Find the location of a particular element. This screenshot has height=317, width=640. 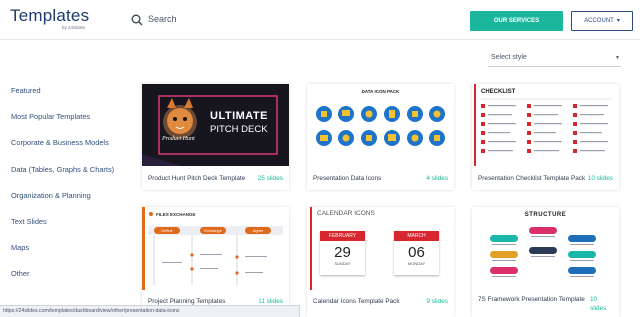

our-services-button: OUR SERVICES is located at coordinates (516, 21).